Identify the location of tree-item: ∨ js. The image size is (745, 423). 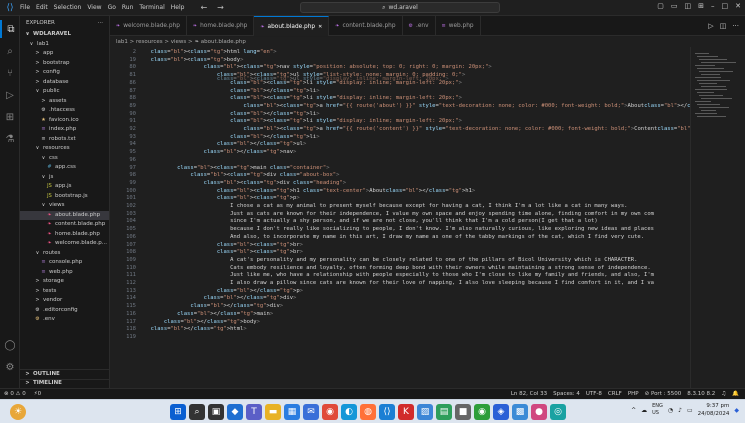
(64, 178).